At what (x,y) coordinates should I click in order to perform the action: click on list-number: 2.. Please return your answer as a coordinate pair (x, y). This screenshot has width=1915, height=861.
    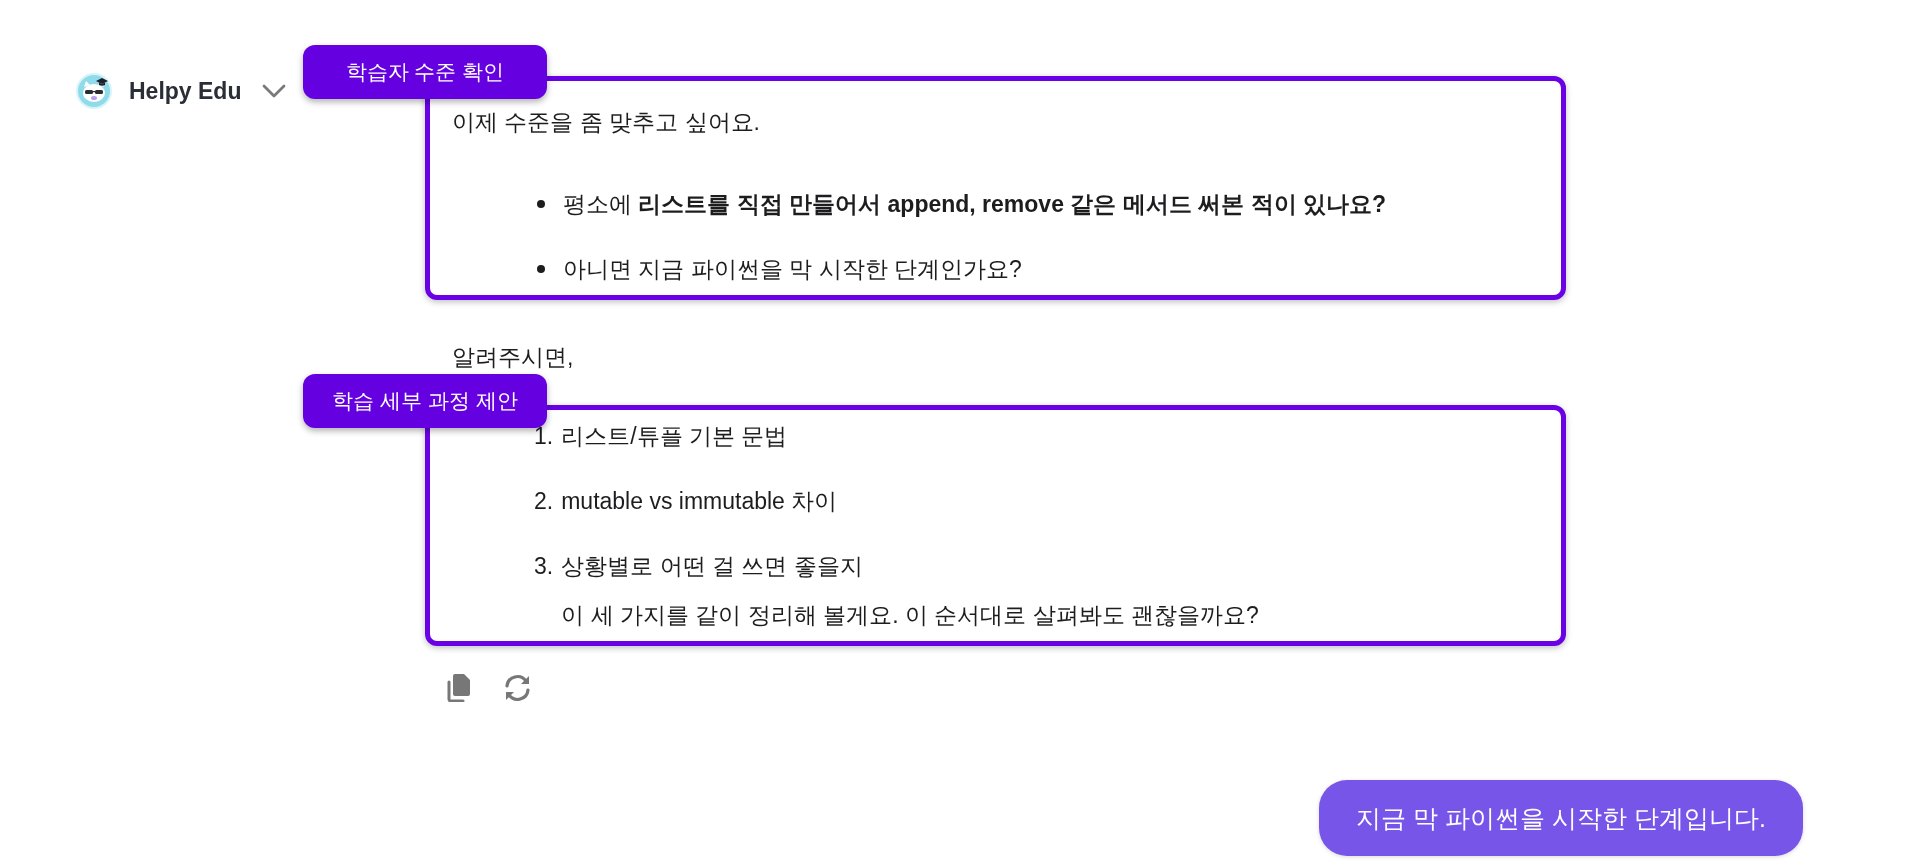
    Looking at the image, I should click on (544, 501).